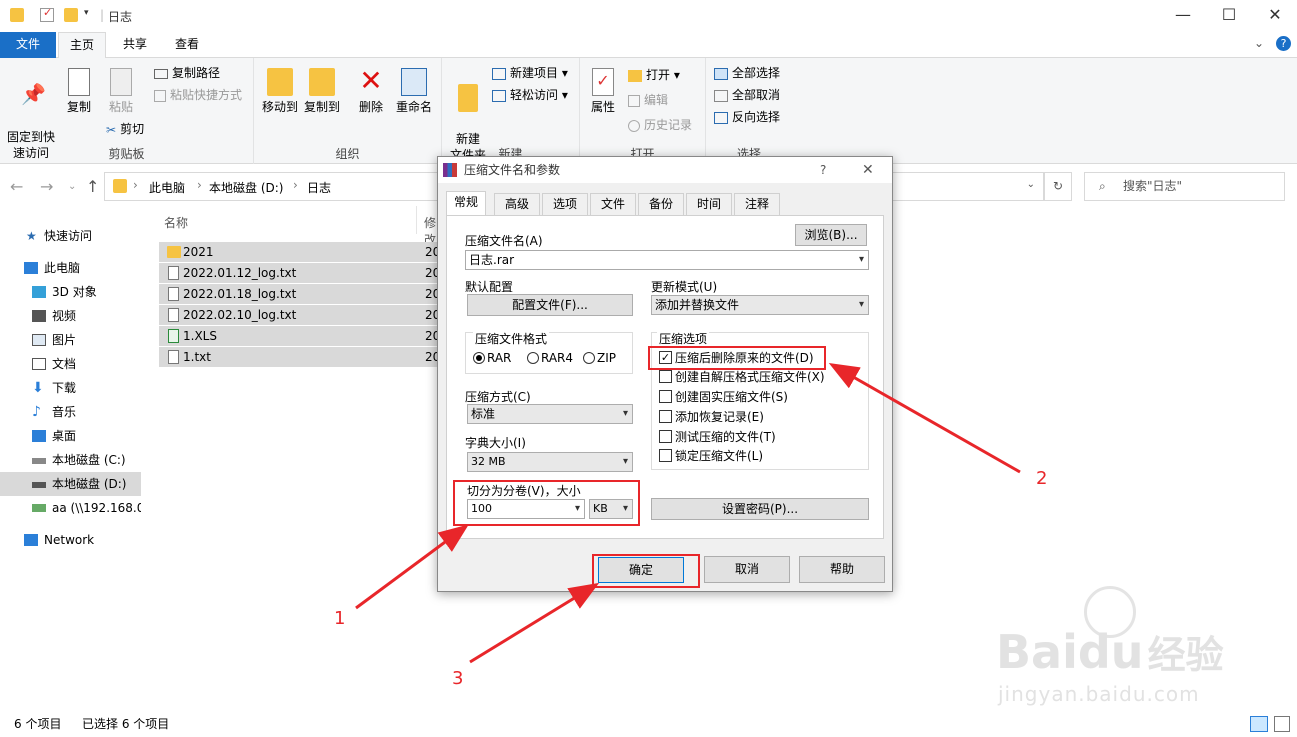  Describe the element at coordinates (340, 618) in the screenshot. I see `annotation-number: 1` at that location.